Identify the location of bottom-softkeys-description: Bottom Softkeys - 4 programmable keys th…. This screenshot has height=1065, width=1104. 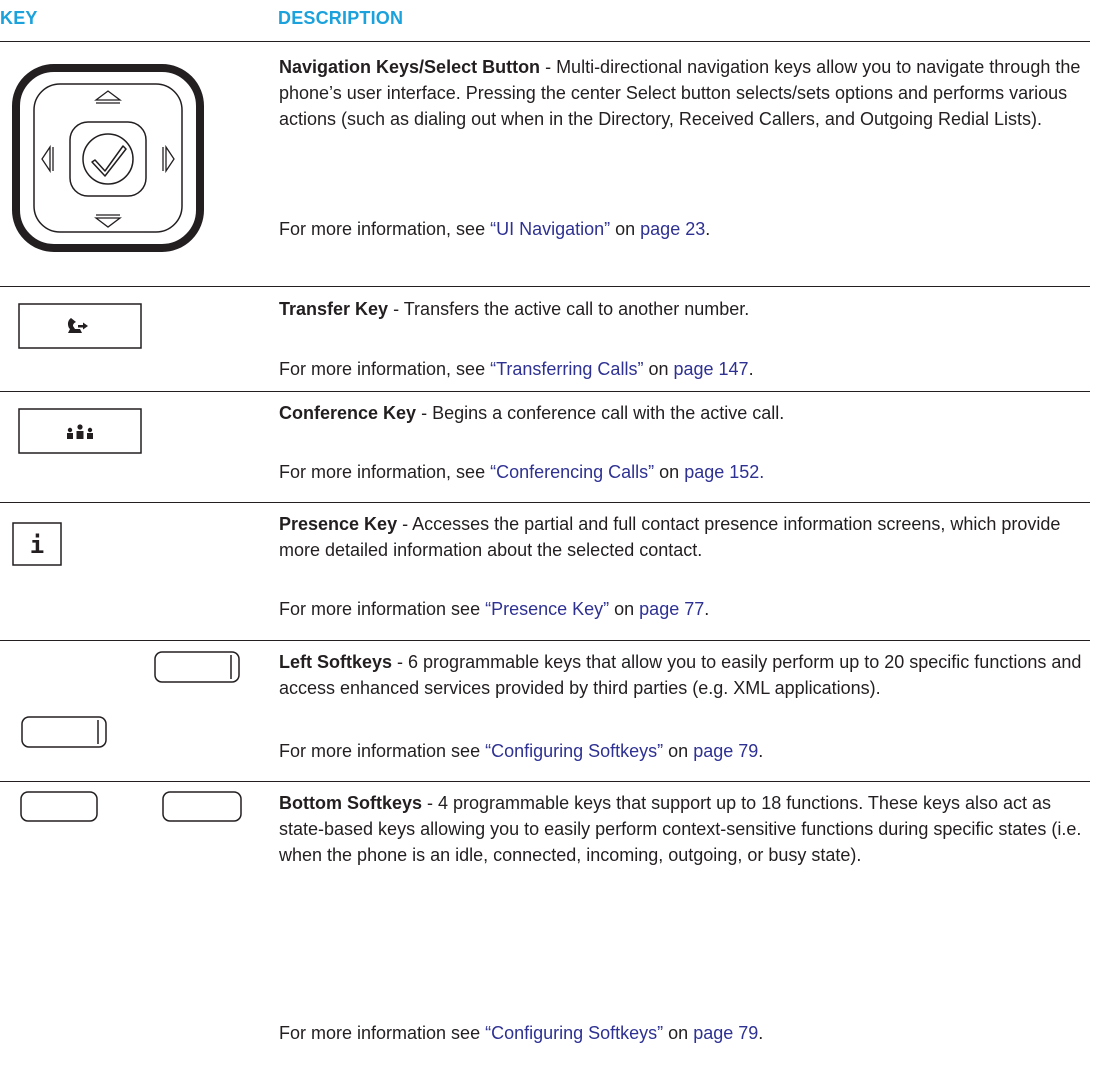
(680, 829).